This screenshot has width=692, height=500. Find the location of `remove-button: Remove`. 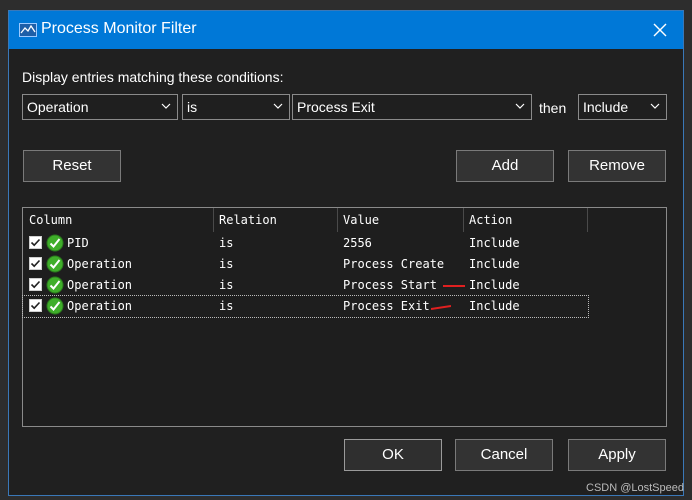

remove-button: Remove is located at coordinates (617, 166).